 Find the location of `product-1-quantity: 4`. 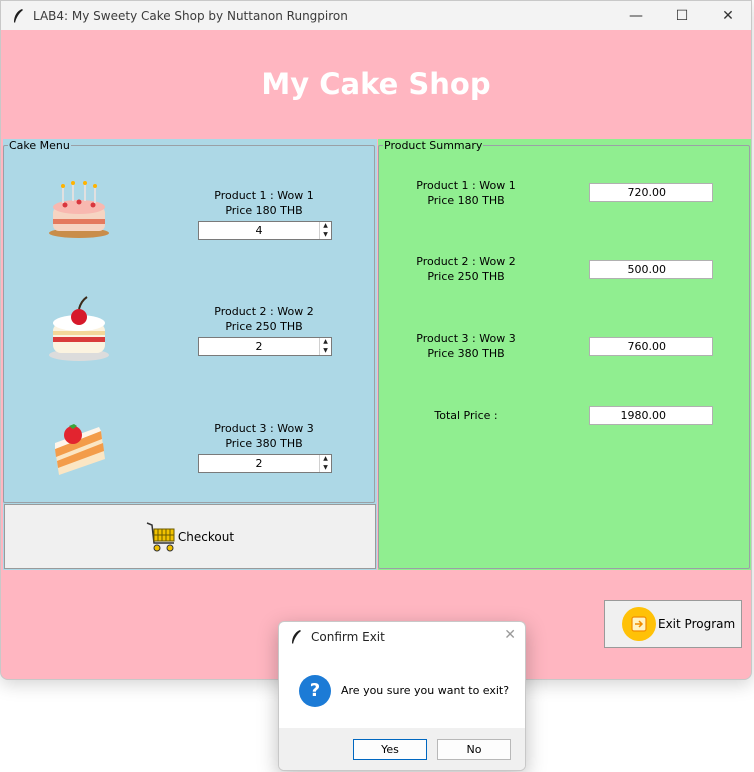

product-1-quantity: 4 is located at coordinates (259, 230).